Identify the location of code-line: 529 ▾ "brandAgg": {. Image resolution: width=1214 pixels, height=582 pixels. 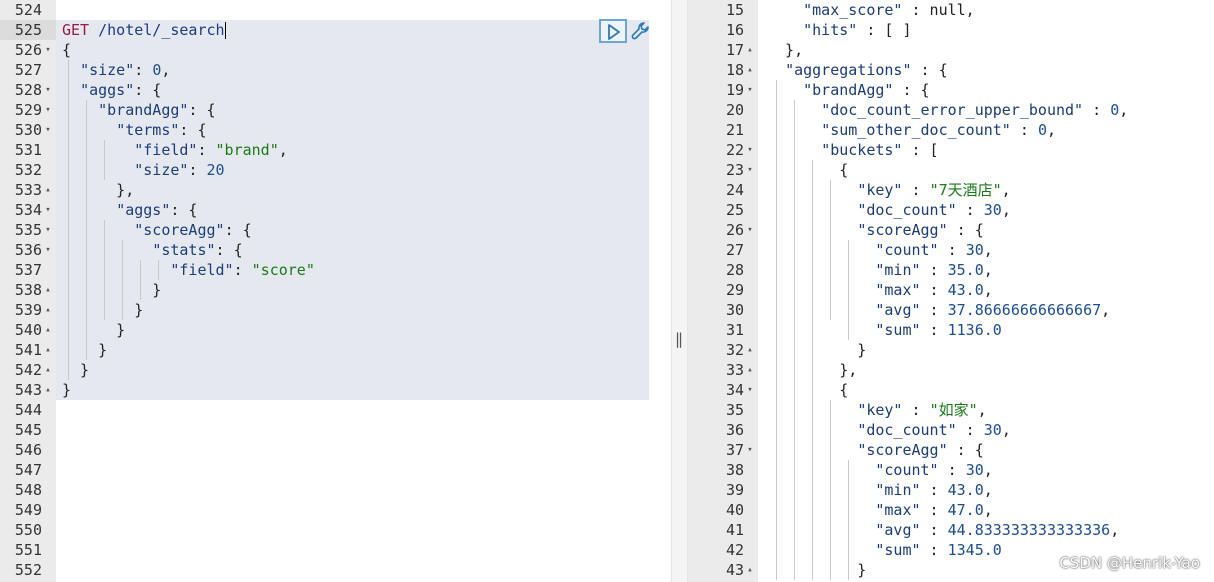
(335, 110).